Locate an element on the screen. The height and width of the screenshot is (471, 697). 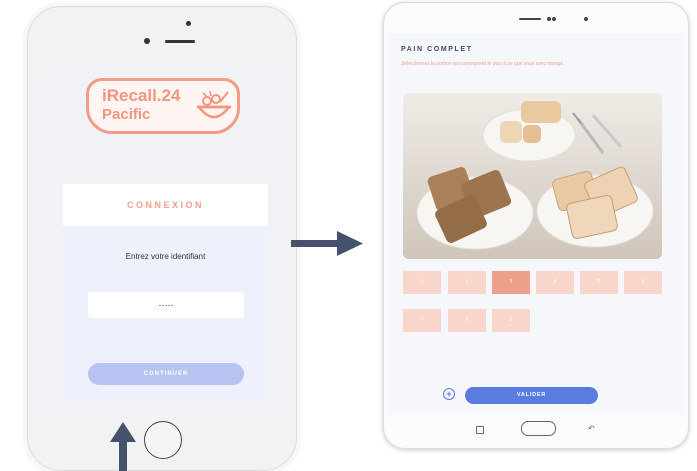
phone-camera is located at coordinates (188, 23).